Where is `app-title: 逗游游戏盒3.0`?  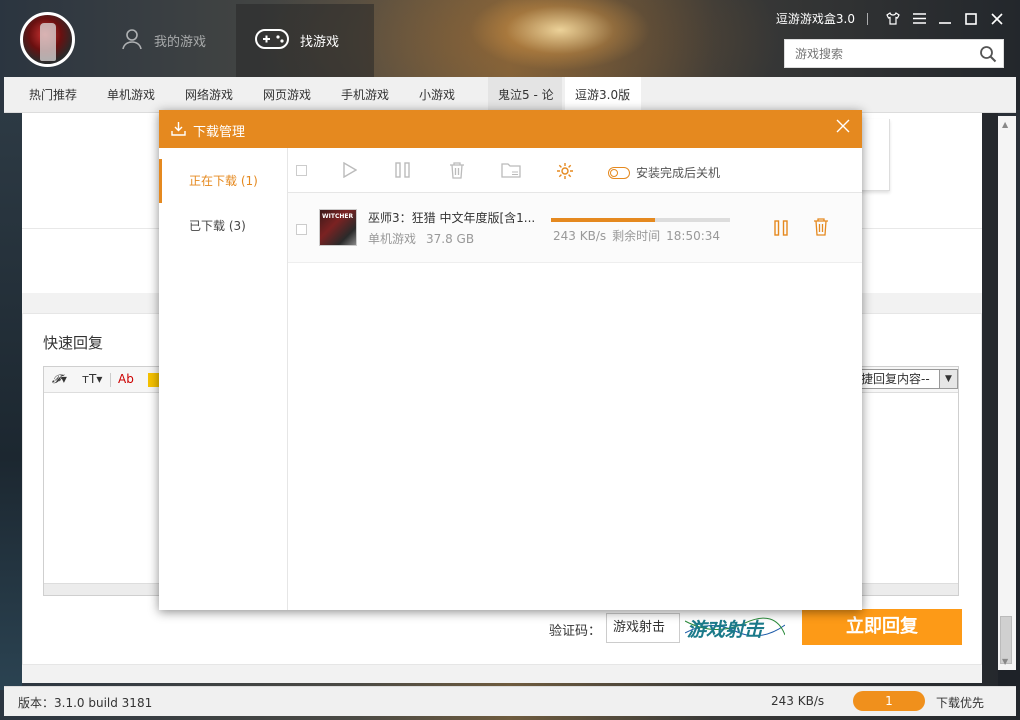
app-title: 逗游游戏盒3.0 is located at coordinates (815, 19).